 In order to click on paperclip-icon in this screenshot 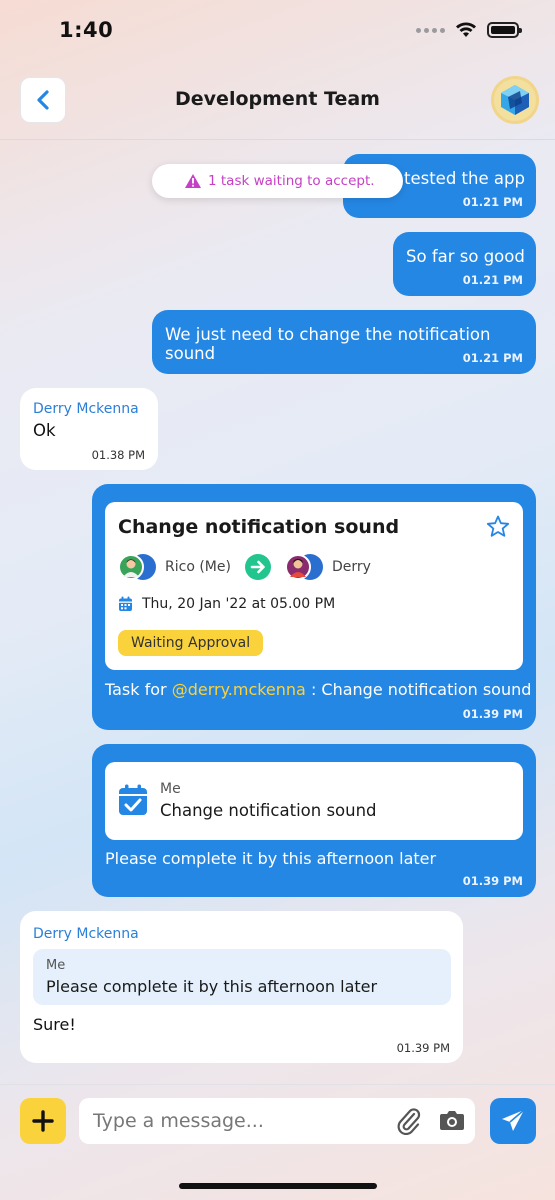, I will do `click(409, 1122)`.